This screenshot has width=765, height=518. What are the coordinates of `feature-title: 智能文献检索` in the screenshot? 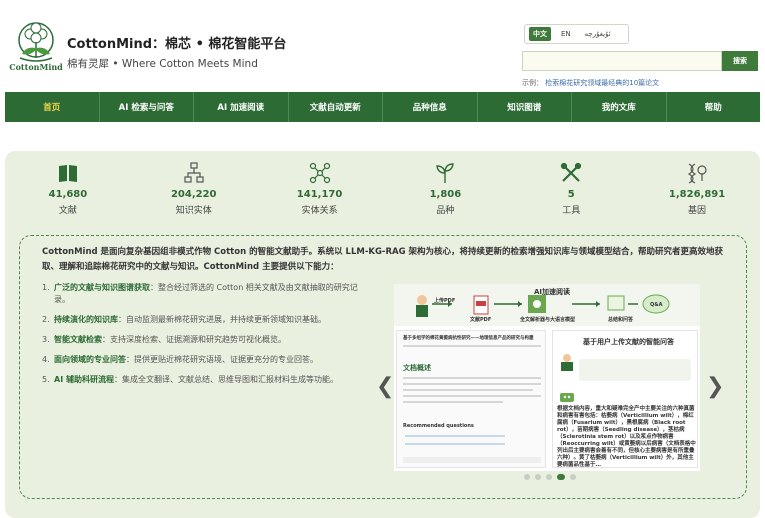 It's located at (78, 339).